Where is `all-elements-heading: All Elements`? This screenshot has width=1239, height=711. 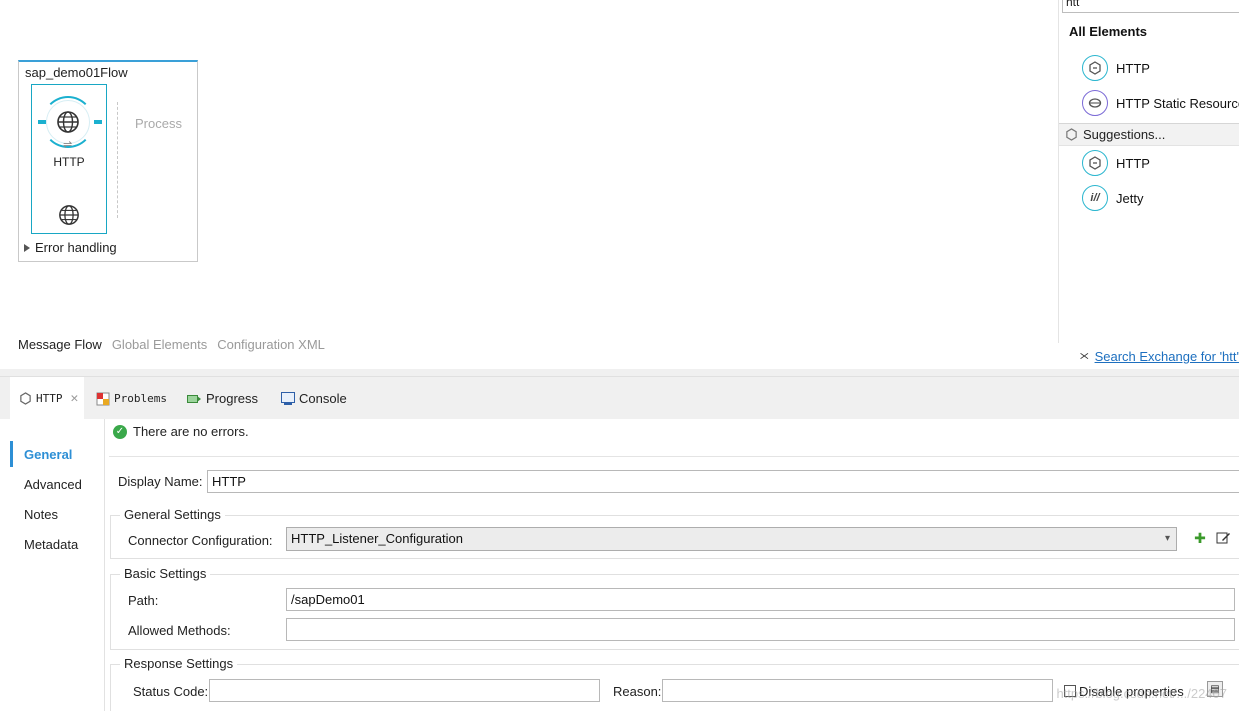 all-elements-heading: All Elements is located at coordinates (1108, 31).